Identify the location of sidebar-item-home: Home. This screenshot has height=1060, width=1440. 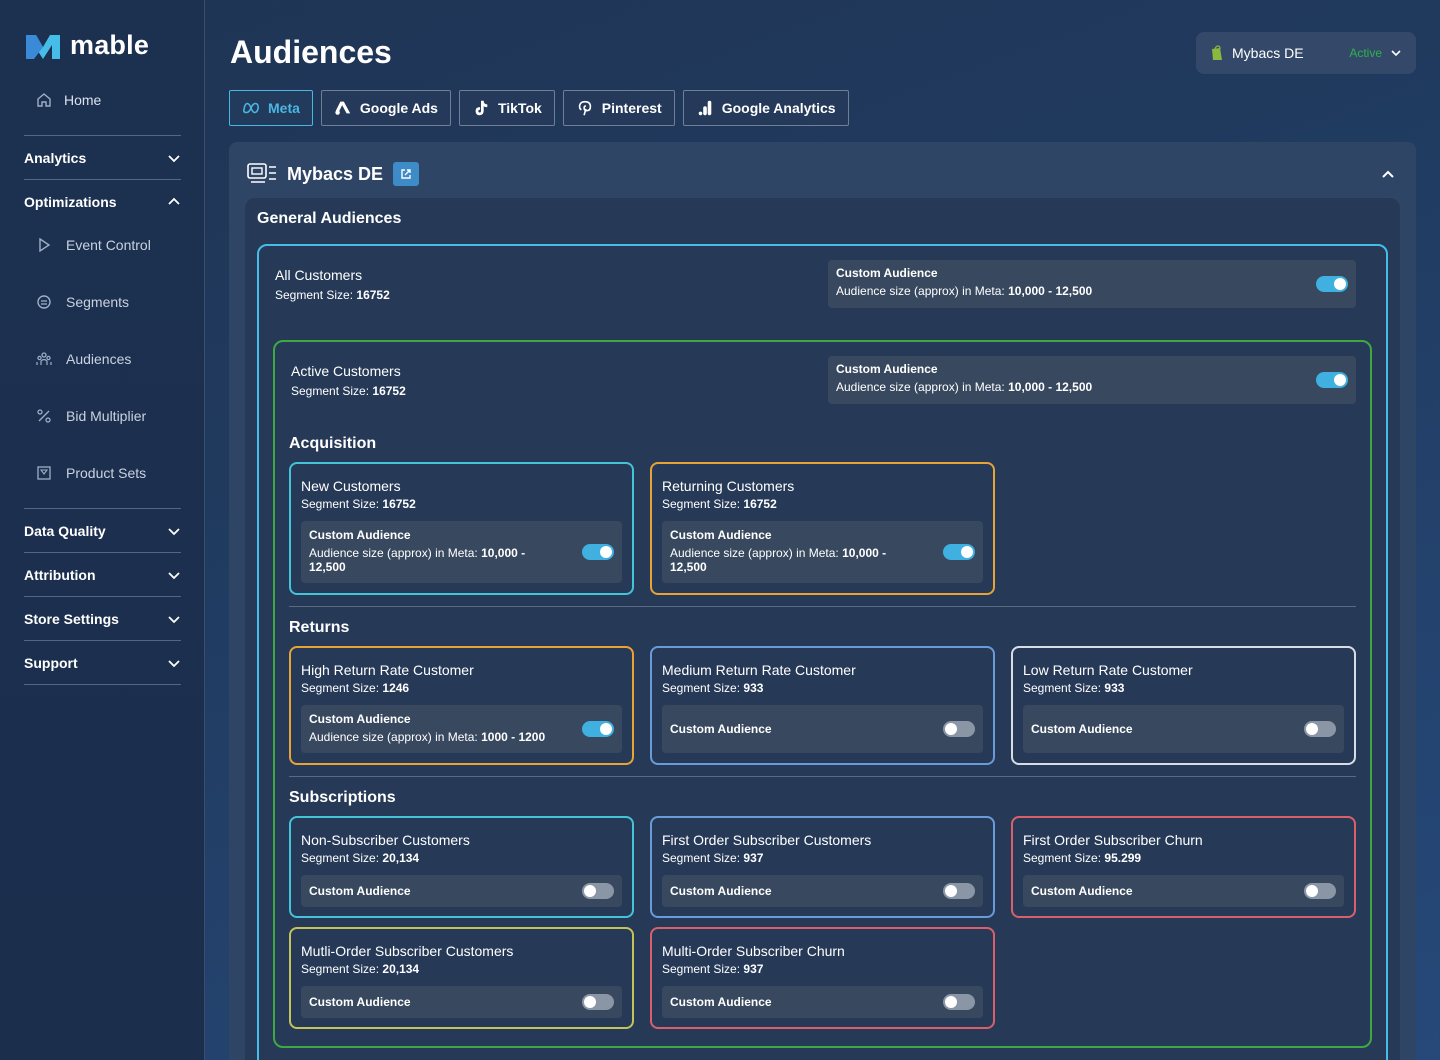
(68, 100).